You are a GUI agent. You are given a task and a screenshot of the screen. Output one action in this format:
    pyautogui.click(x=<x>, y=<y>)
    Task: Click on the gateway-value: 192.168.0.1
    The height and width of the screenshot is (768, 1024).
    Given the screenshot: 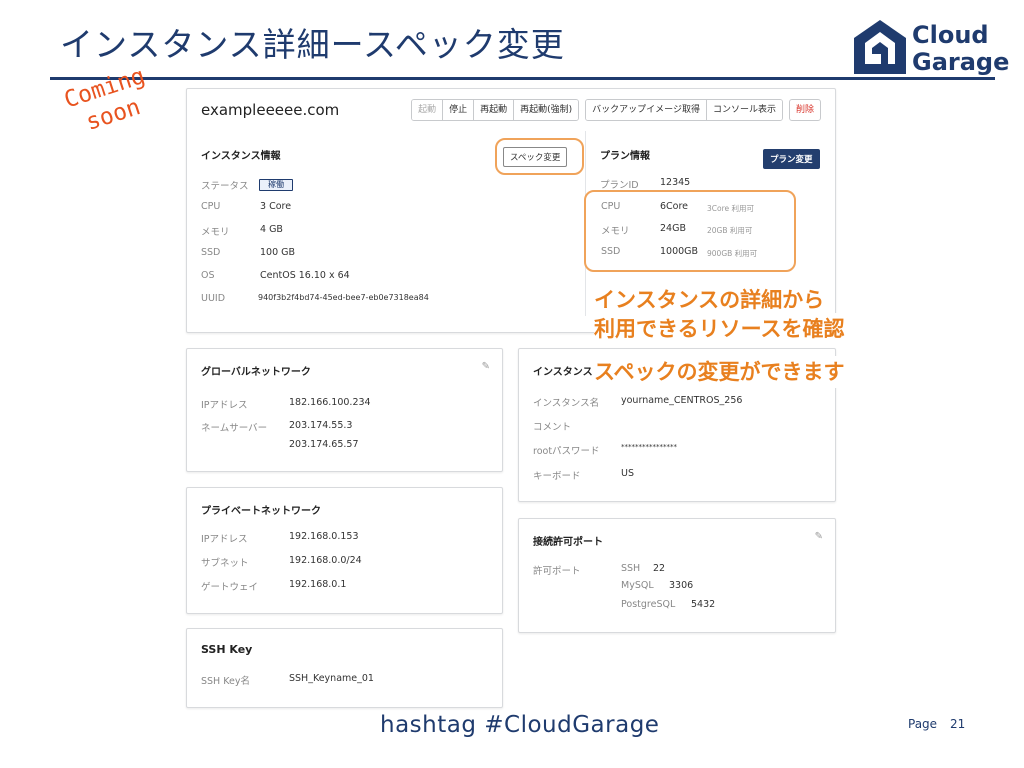 What is the action you would take?
    pyautogui.click(x=318, y=584)
    